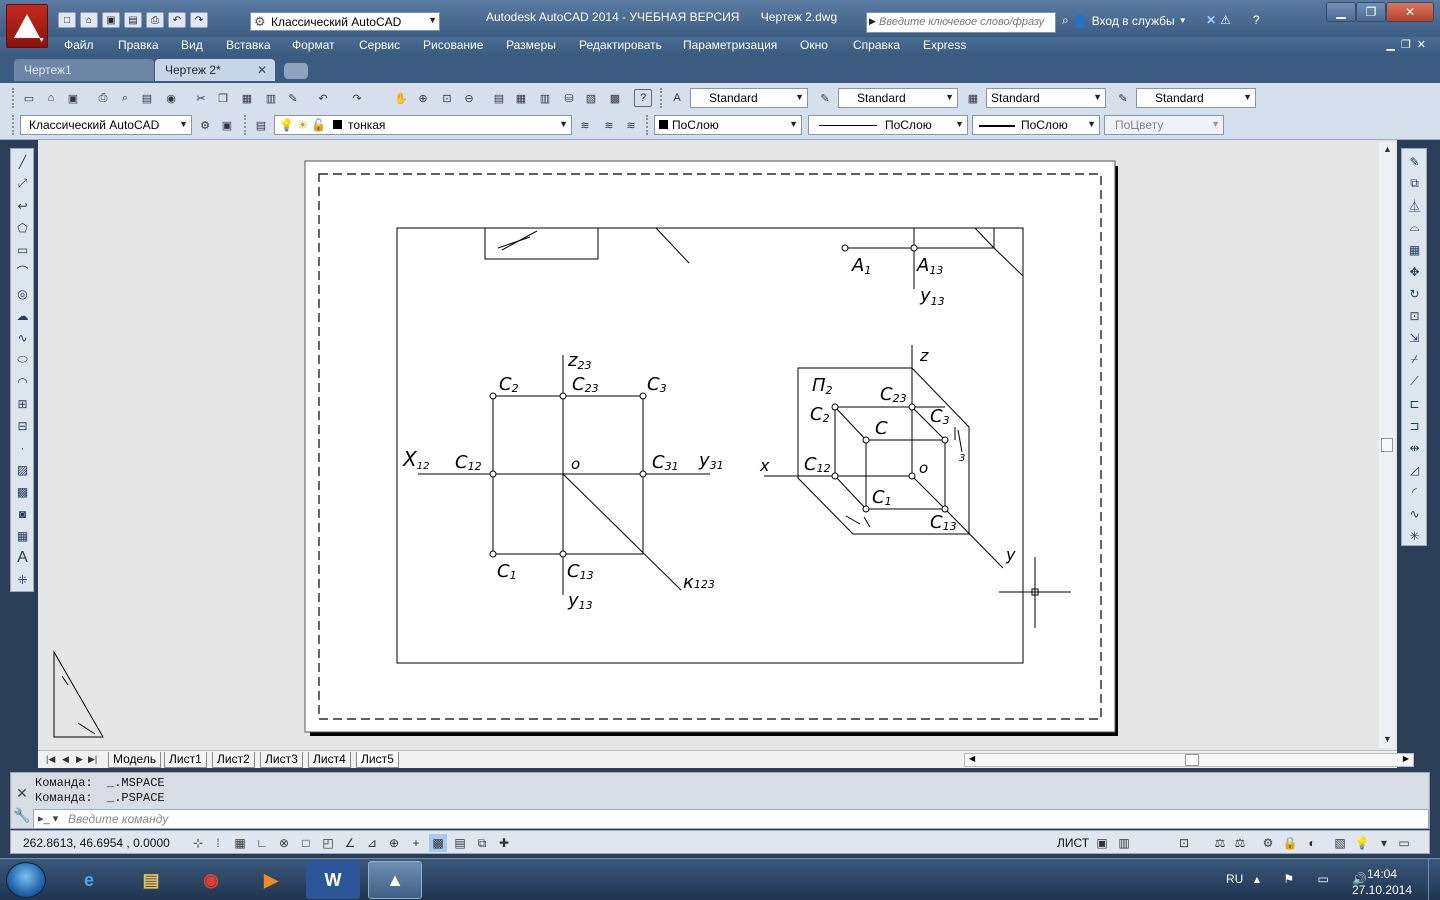  What do you see at coordinates (205, 125) in the screenshot?
I see `gear-icon: ⚙` at bounding box center [205, 125].